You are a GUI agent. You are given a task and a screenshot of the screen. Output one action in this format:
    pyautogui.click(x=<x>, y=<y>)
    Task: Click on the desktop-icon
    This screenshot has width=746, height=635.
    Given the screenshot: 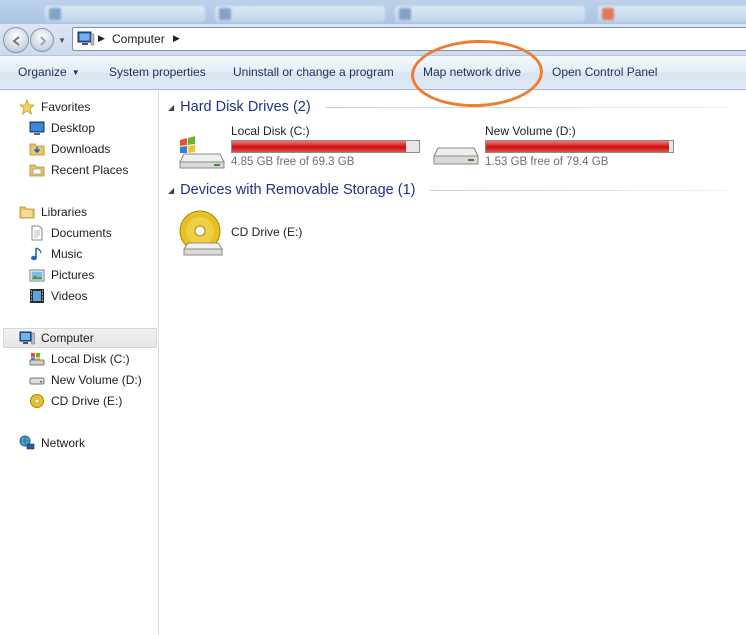 What is the action you would take?
    pyautogui.click(x=37, y=128)
    